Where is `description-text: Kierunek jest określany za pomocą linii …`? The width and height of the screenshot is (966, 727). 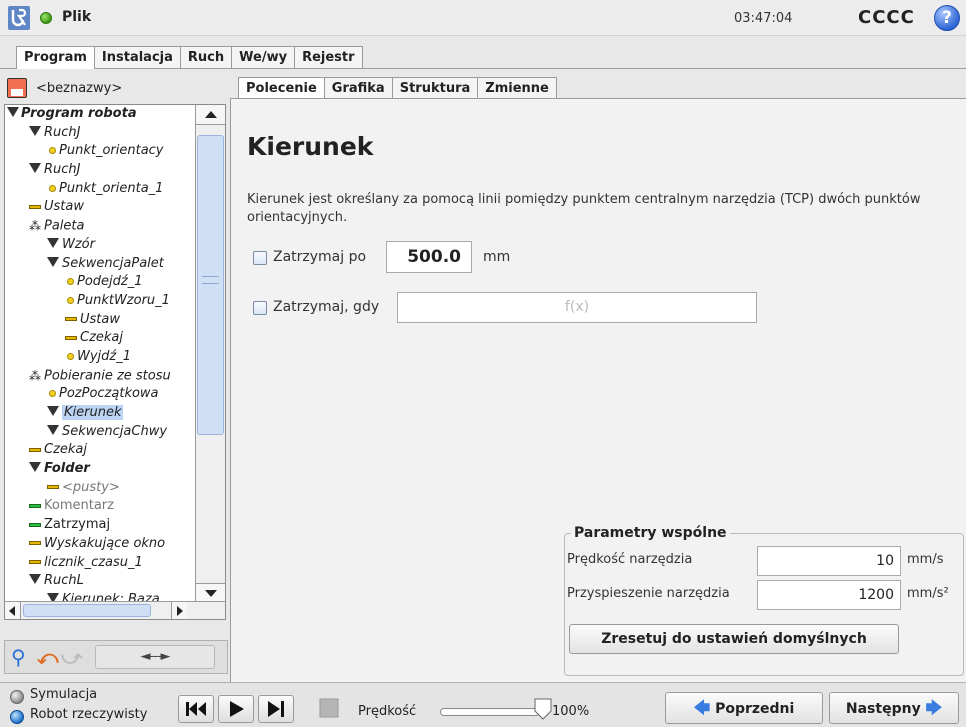 description-text: Kierunek jest określany za pomocą linii … is located at coordinates (584, 208).